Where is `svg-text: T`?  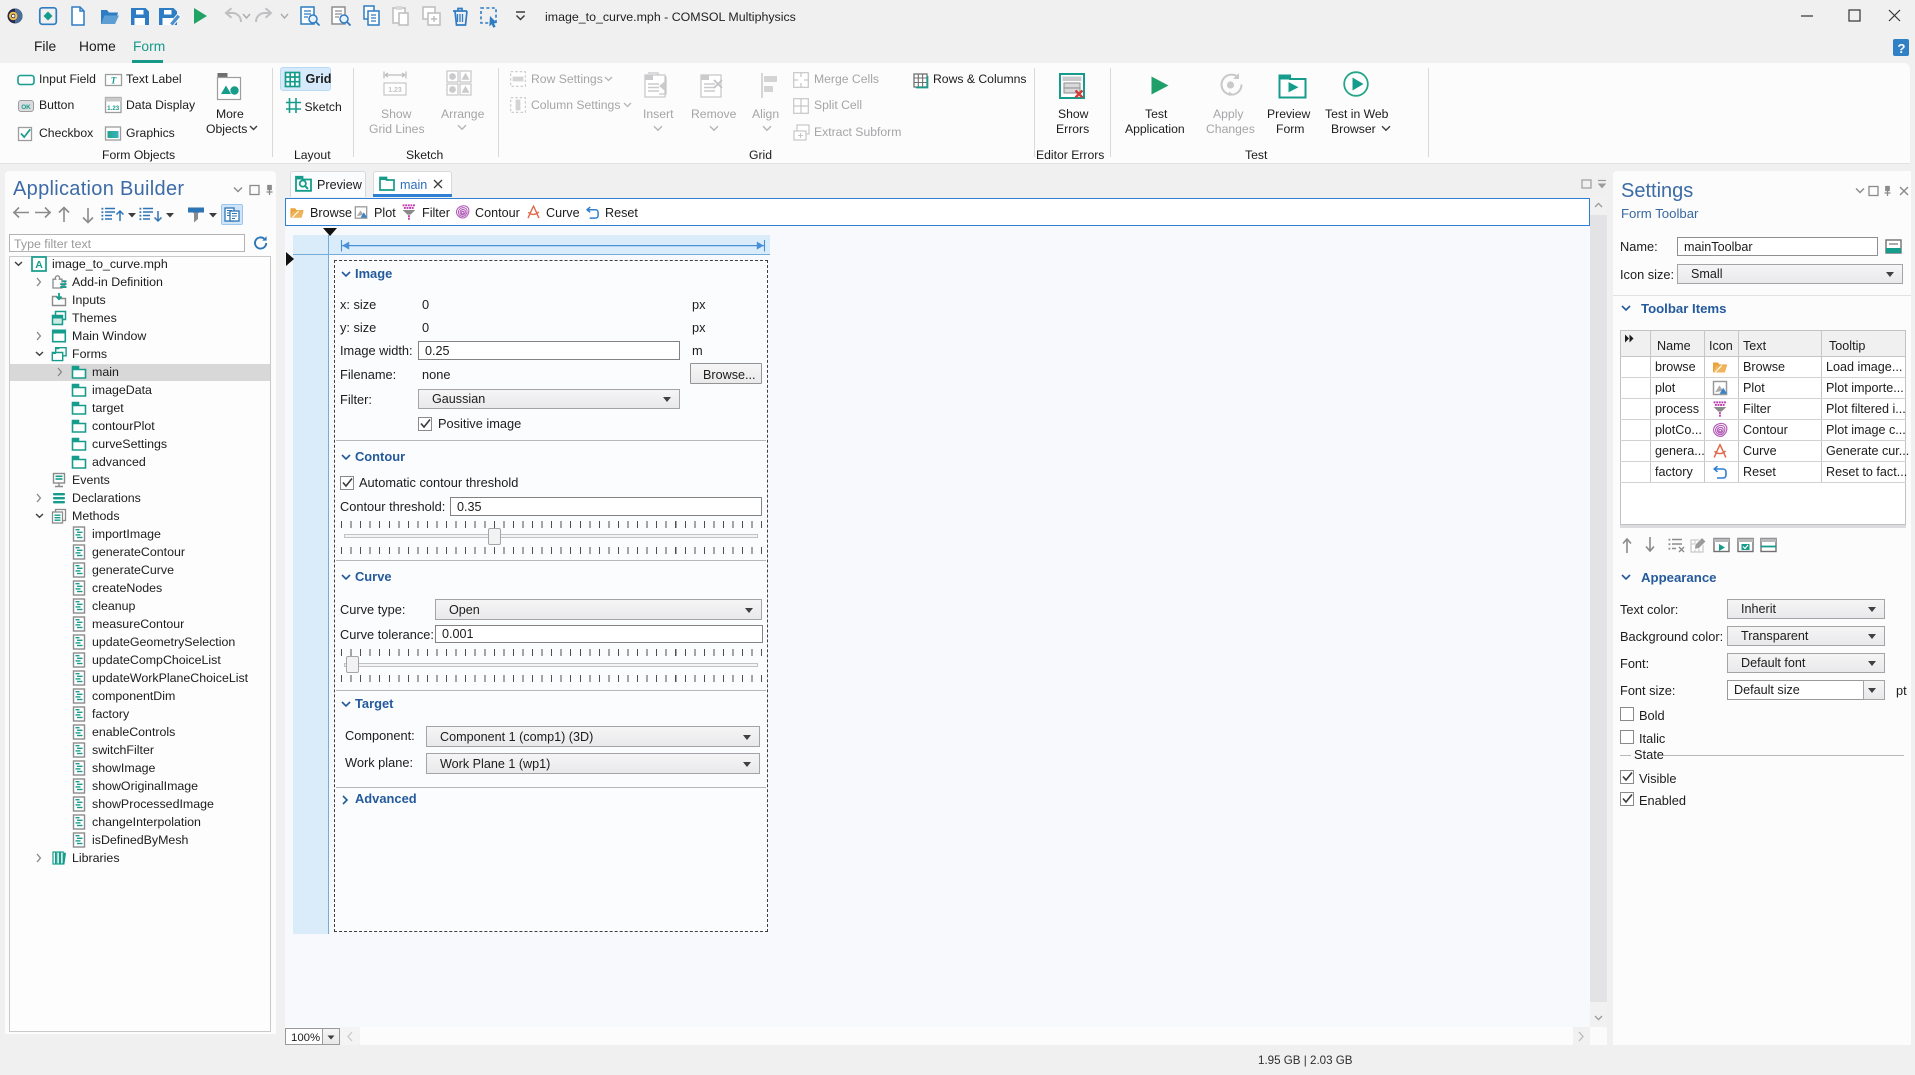 svg-text: T is located at coordinates (114, 81).